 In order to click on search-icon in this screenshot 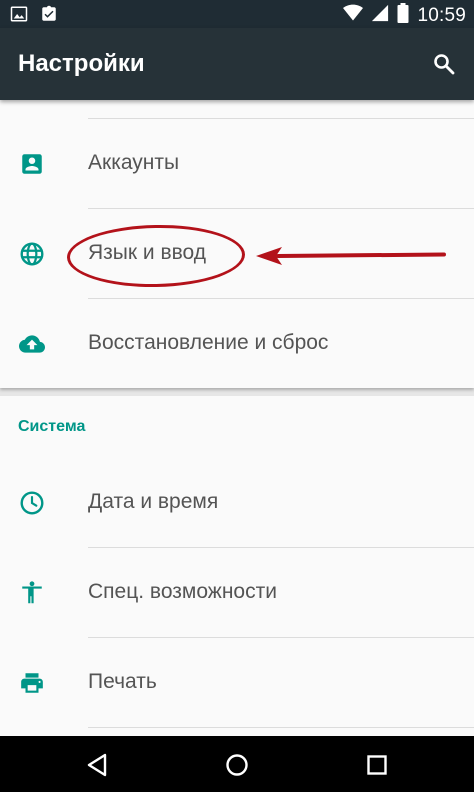, I will do `click(444, 64)`.